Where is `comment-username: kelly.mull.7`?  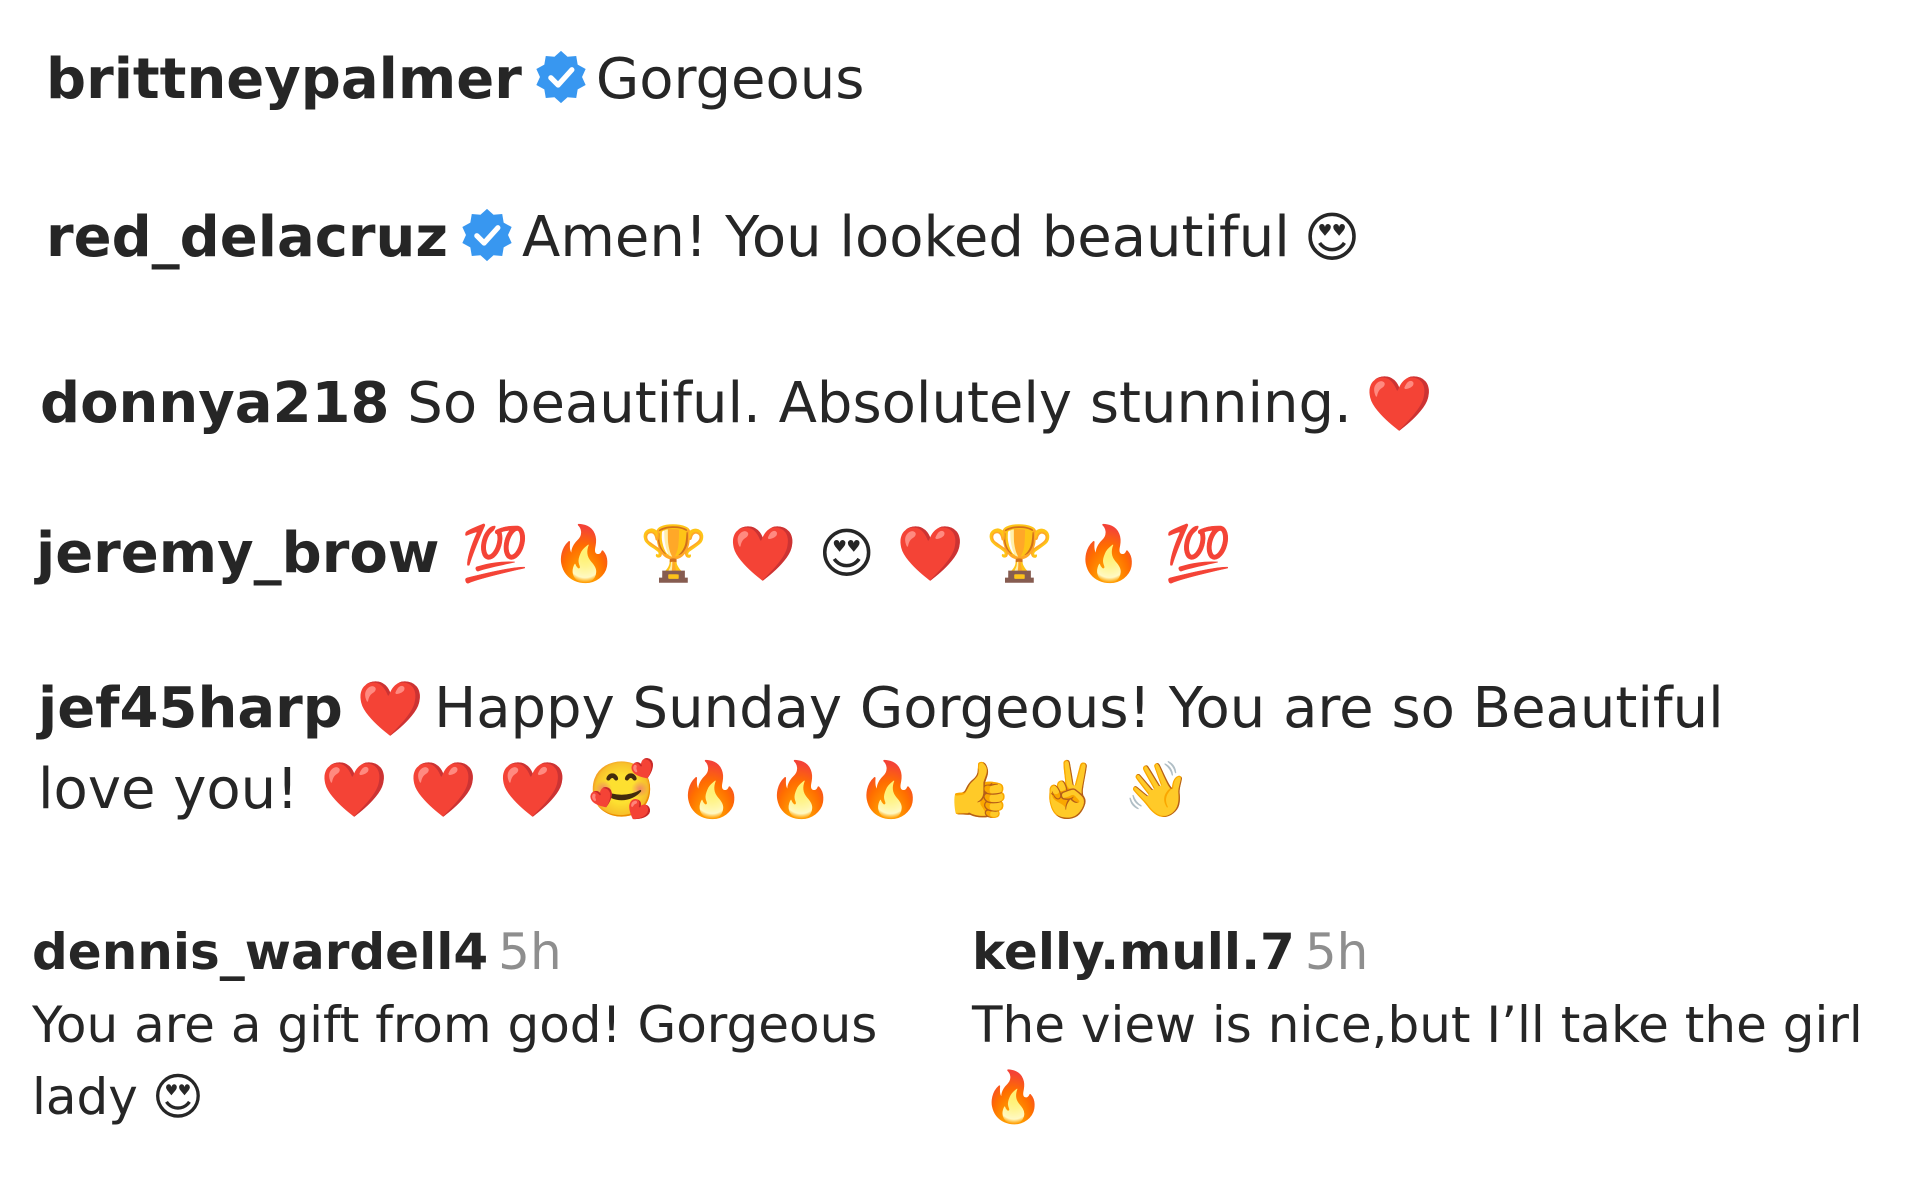 comment-username: kelly.mull.7 is located at coordinates (1133, 952).